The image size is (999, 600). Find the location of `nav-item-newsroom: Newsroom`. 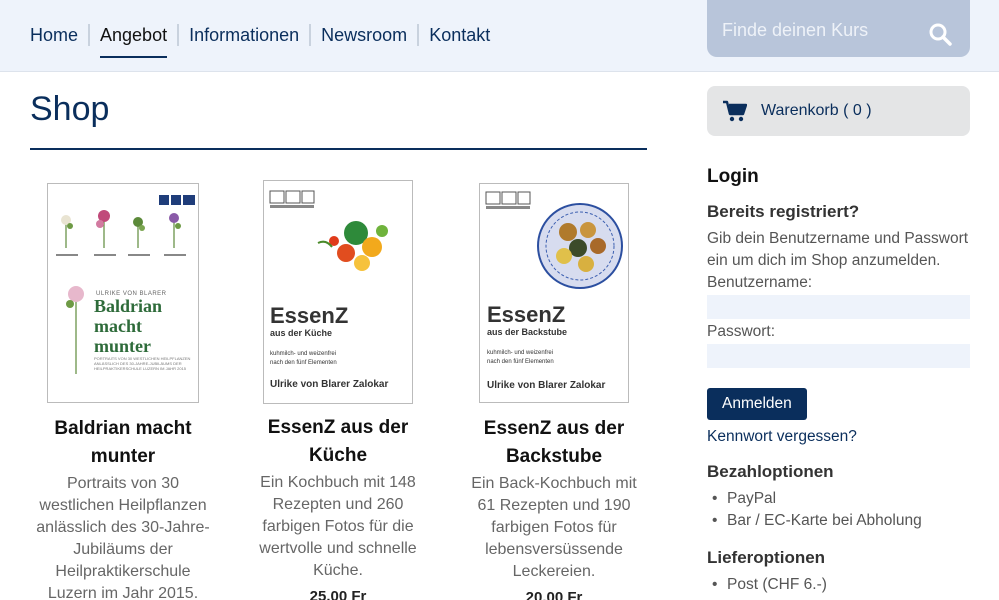

nav-item-newsroom: Newsroom is located at coordinates (363, 35).